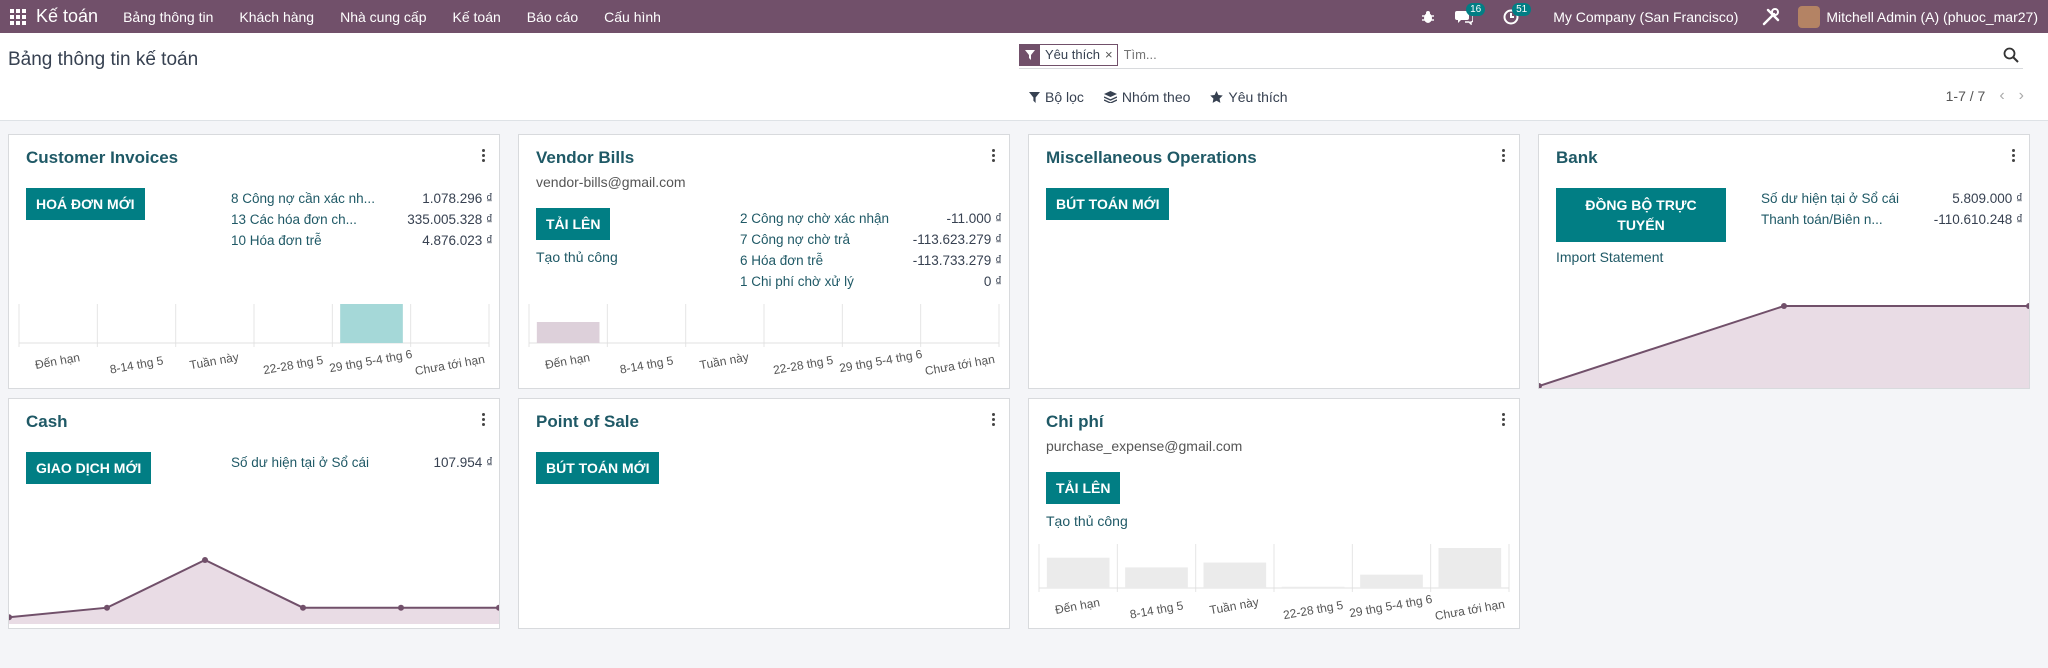  I want to click on filters-button: Bộ lọc, so click(1056, 97).